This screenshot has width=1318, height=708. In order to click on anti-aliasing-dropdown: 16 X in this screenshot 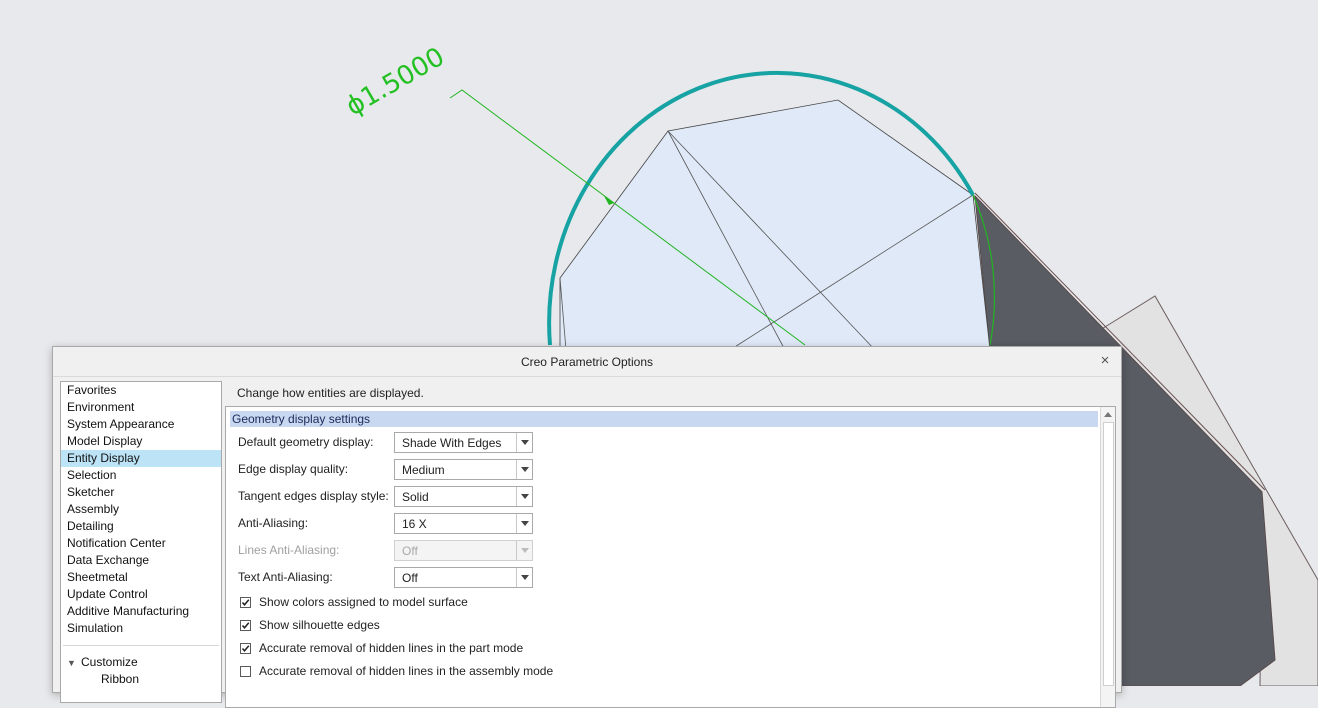, I will do `click(463, 523)`.